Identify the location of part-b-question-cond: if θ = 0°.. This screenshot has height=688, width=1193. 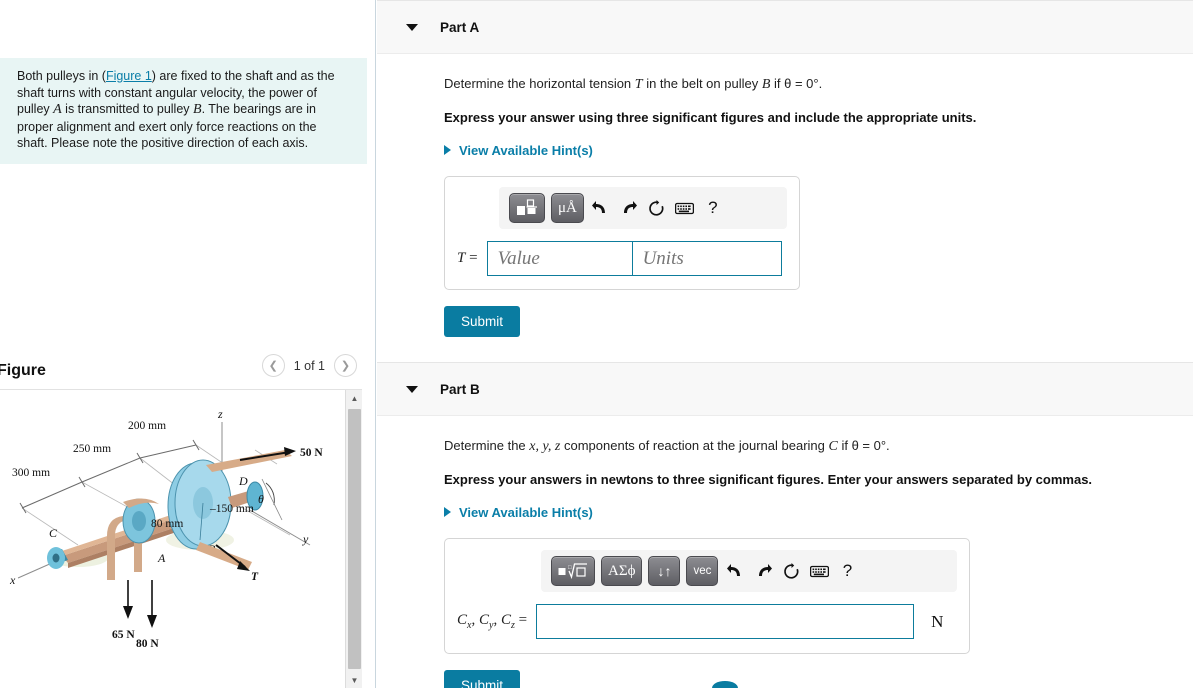
(863, 445).